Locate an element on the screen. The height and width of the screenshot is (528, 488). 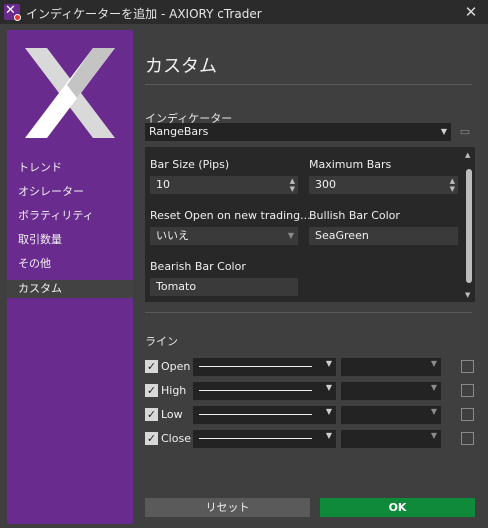
reset-button: リセット is located at coordinates (227, 507).